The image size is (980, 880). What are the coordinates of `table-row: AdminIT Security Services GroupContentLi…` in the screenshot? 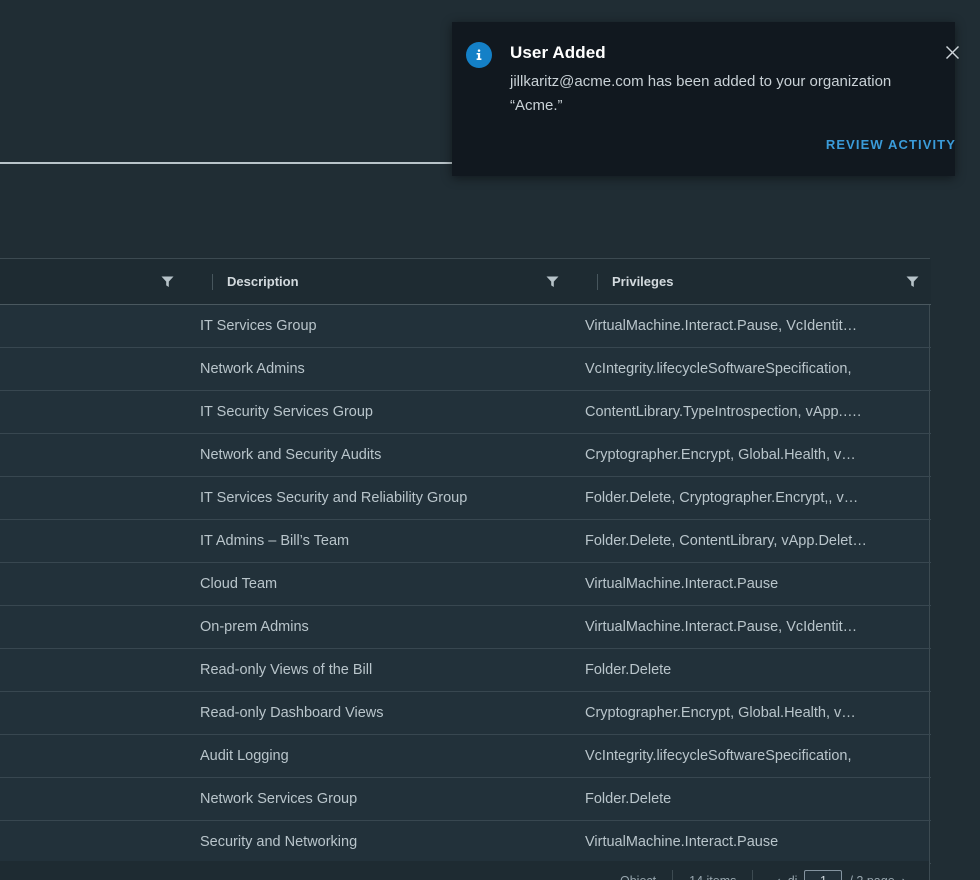 It's located at (465, 412).